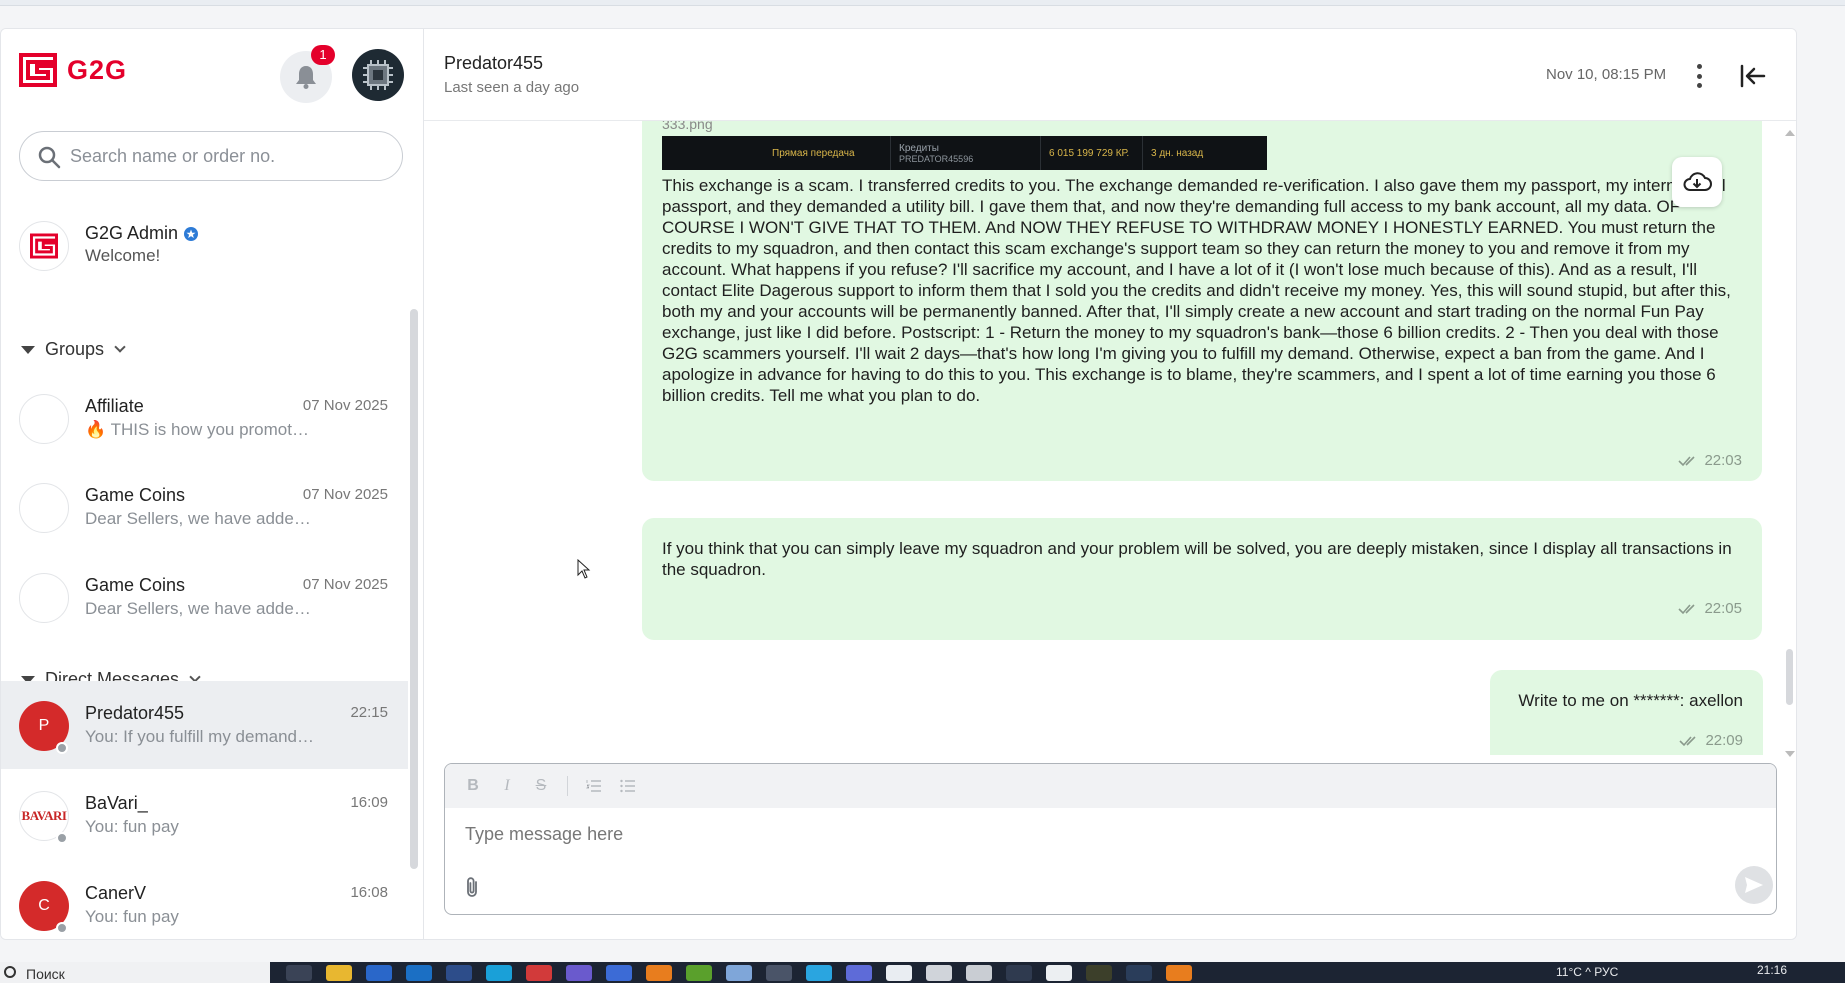  Describe the element at coordinates (299, 973) in the screenshot. I see `task-view-icon` at that location.